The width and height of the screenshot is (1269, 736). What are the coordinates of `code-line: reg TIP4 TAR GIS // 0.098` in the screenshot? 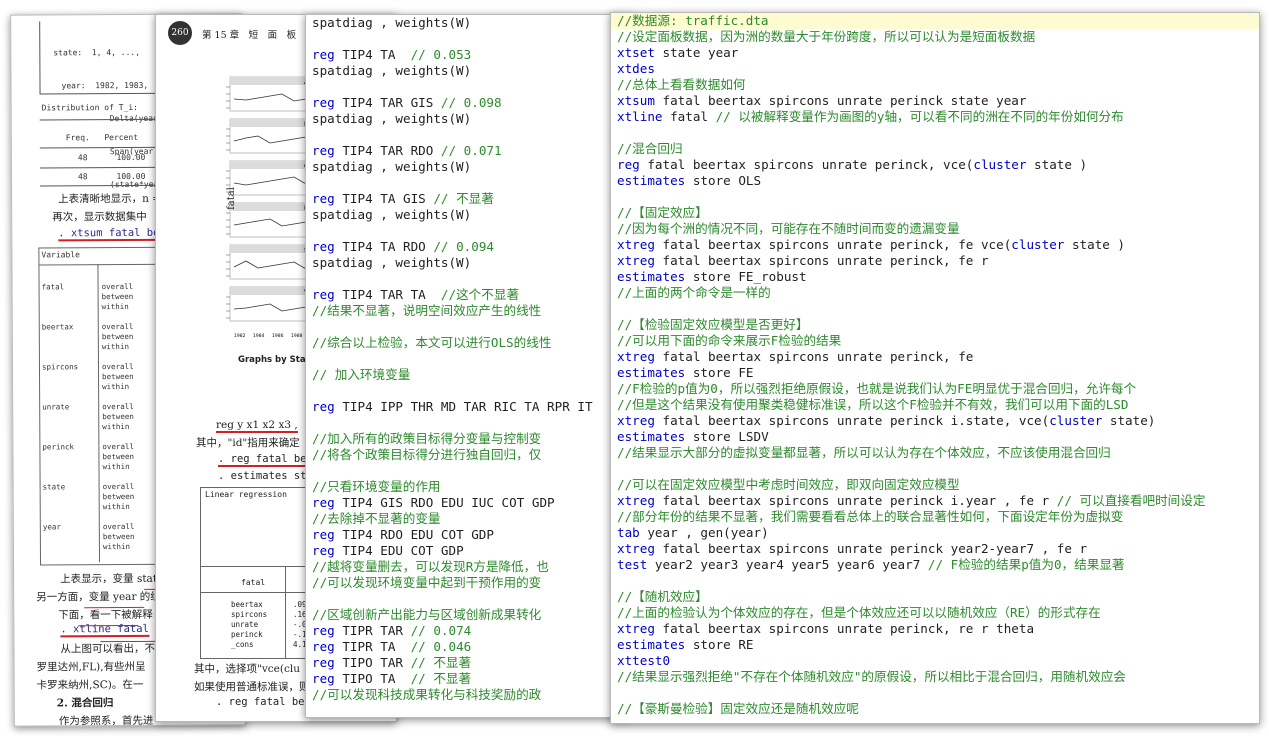 It's located at (468, 103).